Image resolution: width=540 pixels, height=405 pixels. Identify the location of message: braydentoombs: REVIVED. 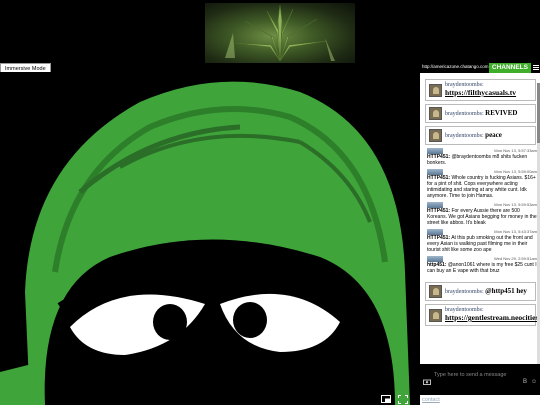
(480, 113).